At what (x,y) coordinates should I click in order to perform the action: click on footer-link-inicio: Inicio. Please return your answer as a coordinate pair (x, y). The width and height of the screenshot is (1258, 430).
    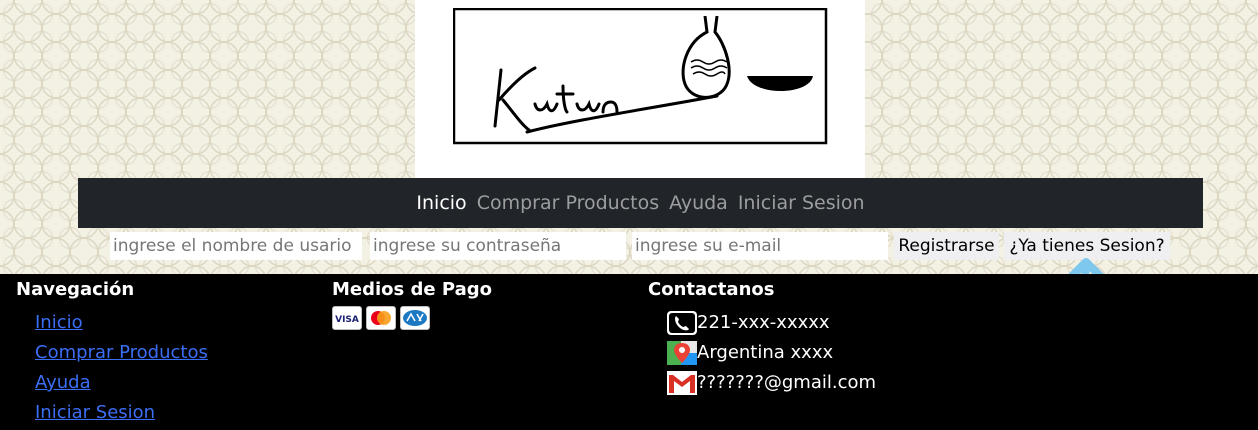
    Looking at the image, I should click on (59, 322).